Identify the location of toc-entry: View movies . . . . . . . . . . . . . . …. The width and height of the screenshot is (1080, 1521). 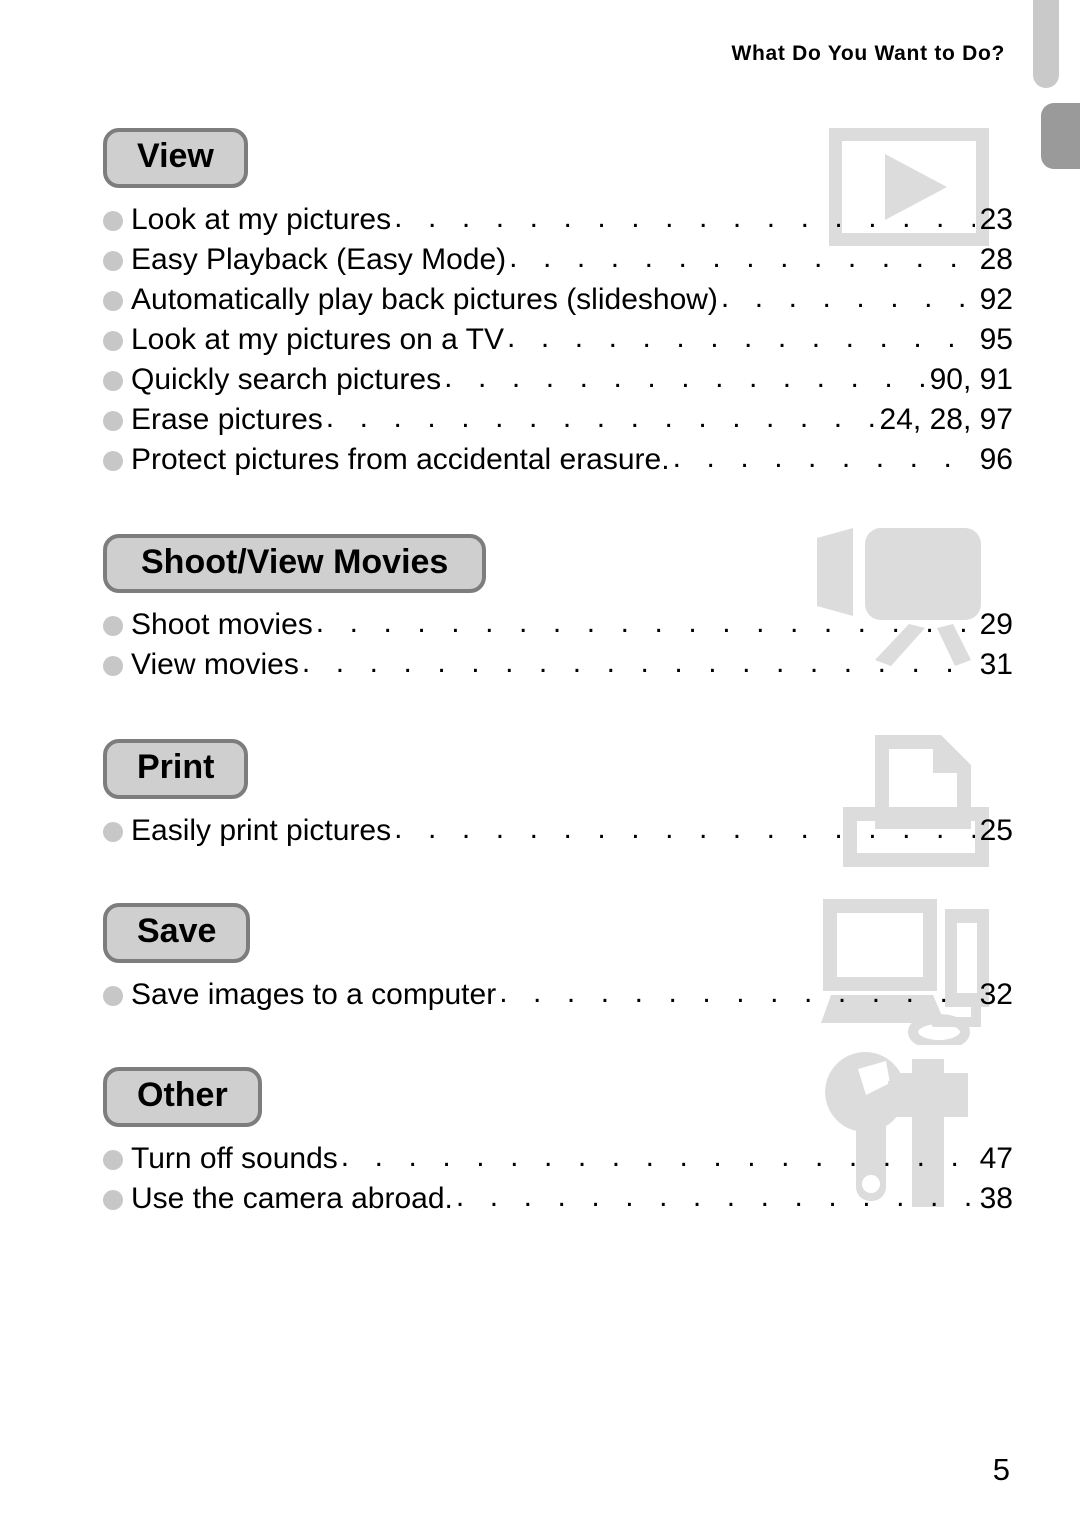
(558, 665).